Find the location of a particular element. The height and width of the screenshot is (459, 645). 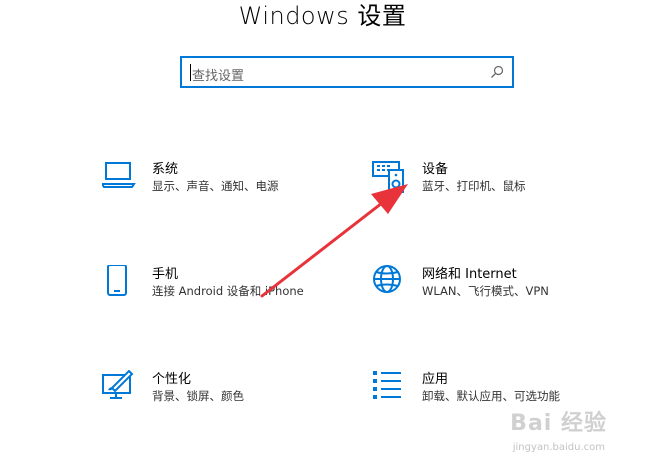

watermark-url: jingyan.baidu.com is located at coordinates (558, 447).